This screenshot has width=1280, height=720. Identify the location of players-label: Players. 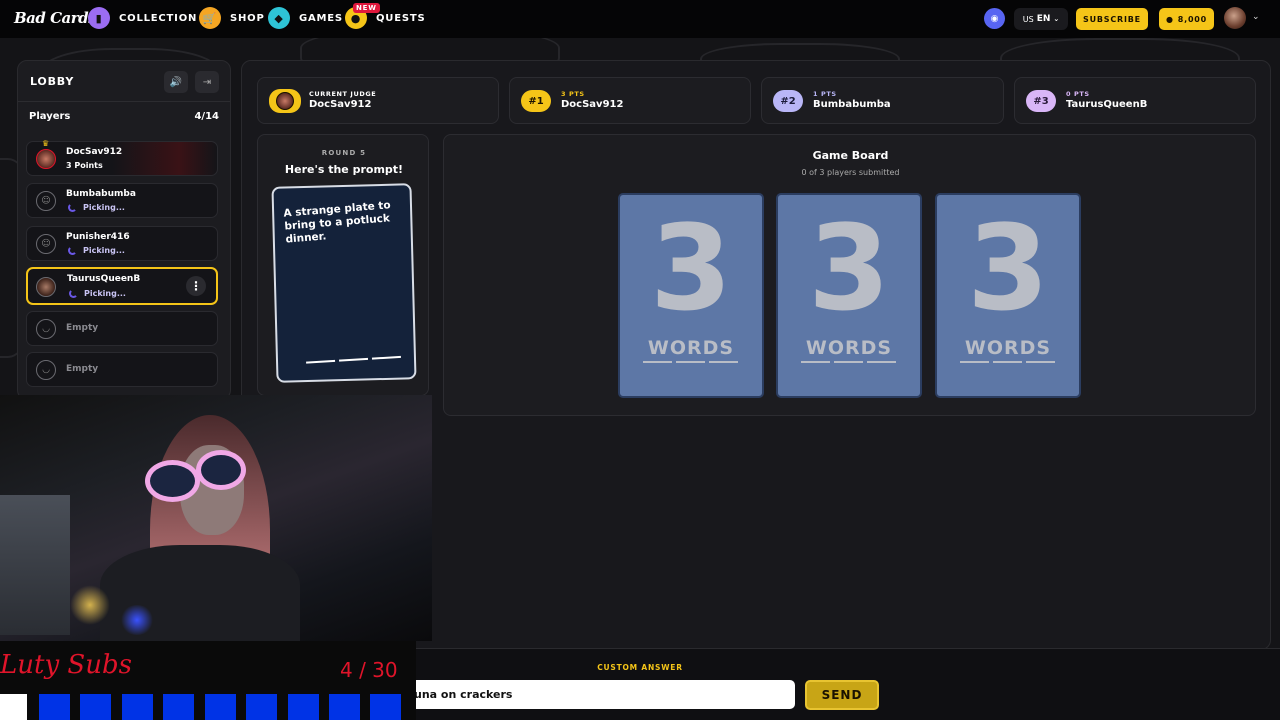
(50, 116).